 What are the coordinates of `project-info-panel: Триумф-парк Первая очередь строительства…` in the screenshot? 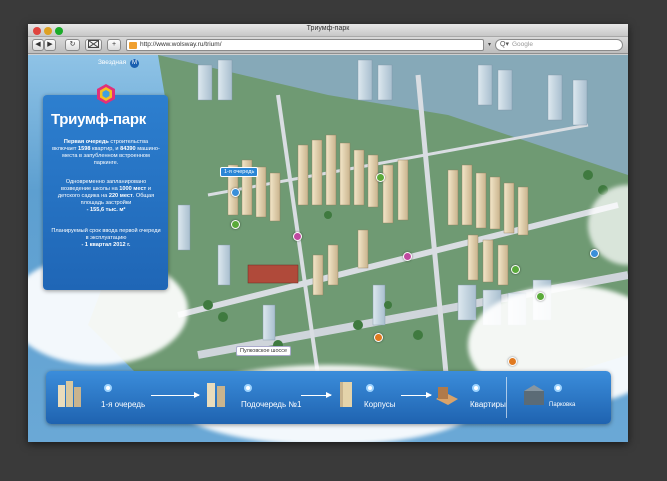 It's located at (105, 187).